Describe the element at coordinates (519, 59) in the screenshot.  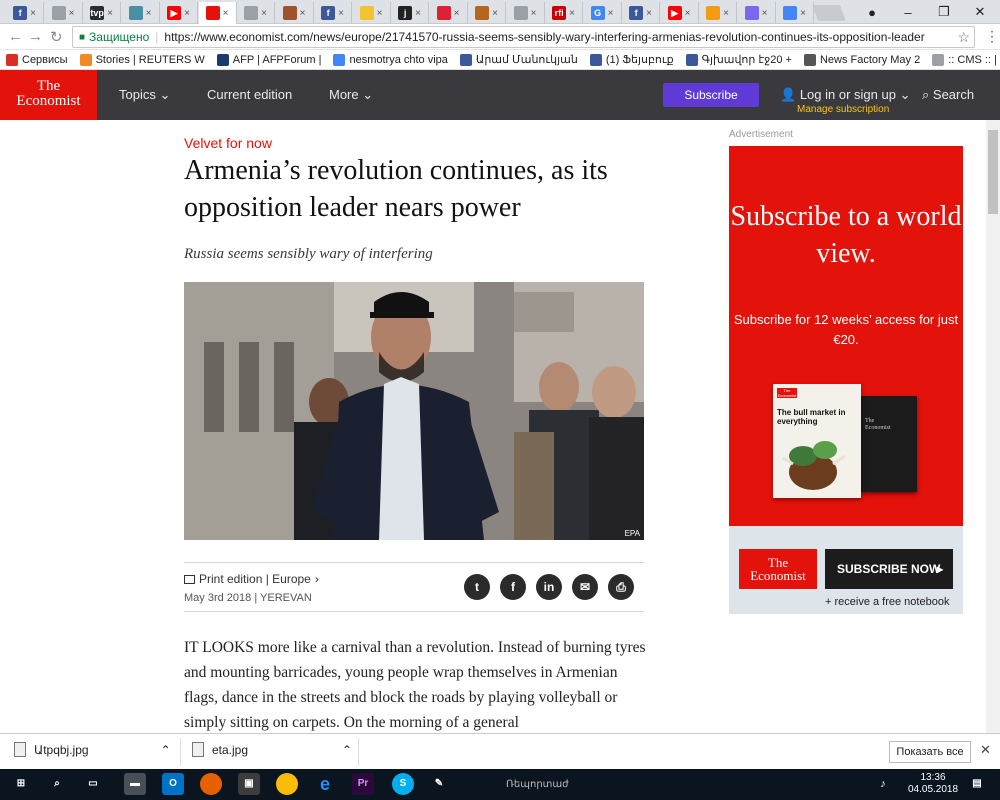
I see `bookmark-item: Արամ Մանուկյան` at that location.